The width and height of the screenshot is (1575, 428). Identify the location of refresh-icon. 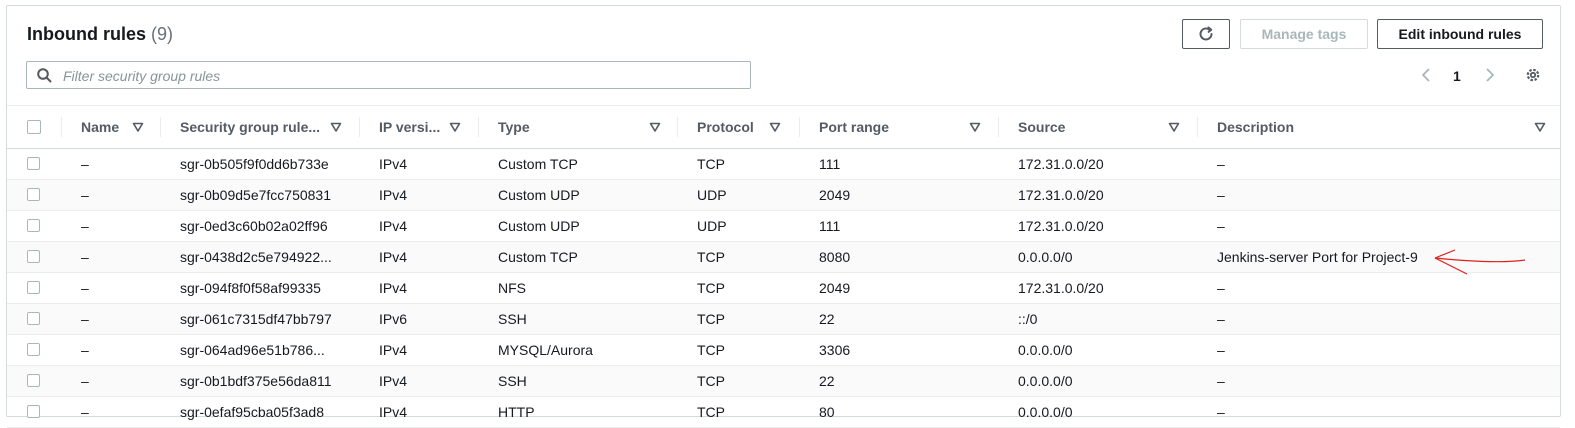
(1206, 33).